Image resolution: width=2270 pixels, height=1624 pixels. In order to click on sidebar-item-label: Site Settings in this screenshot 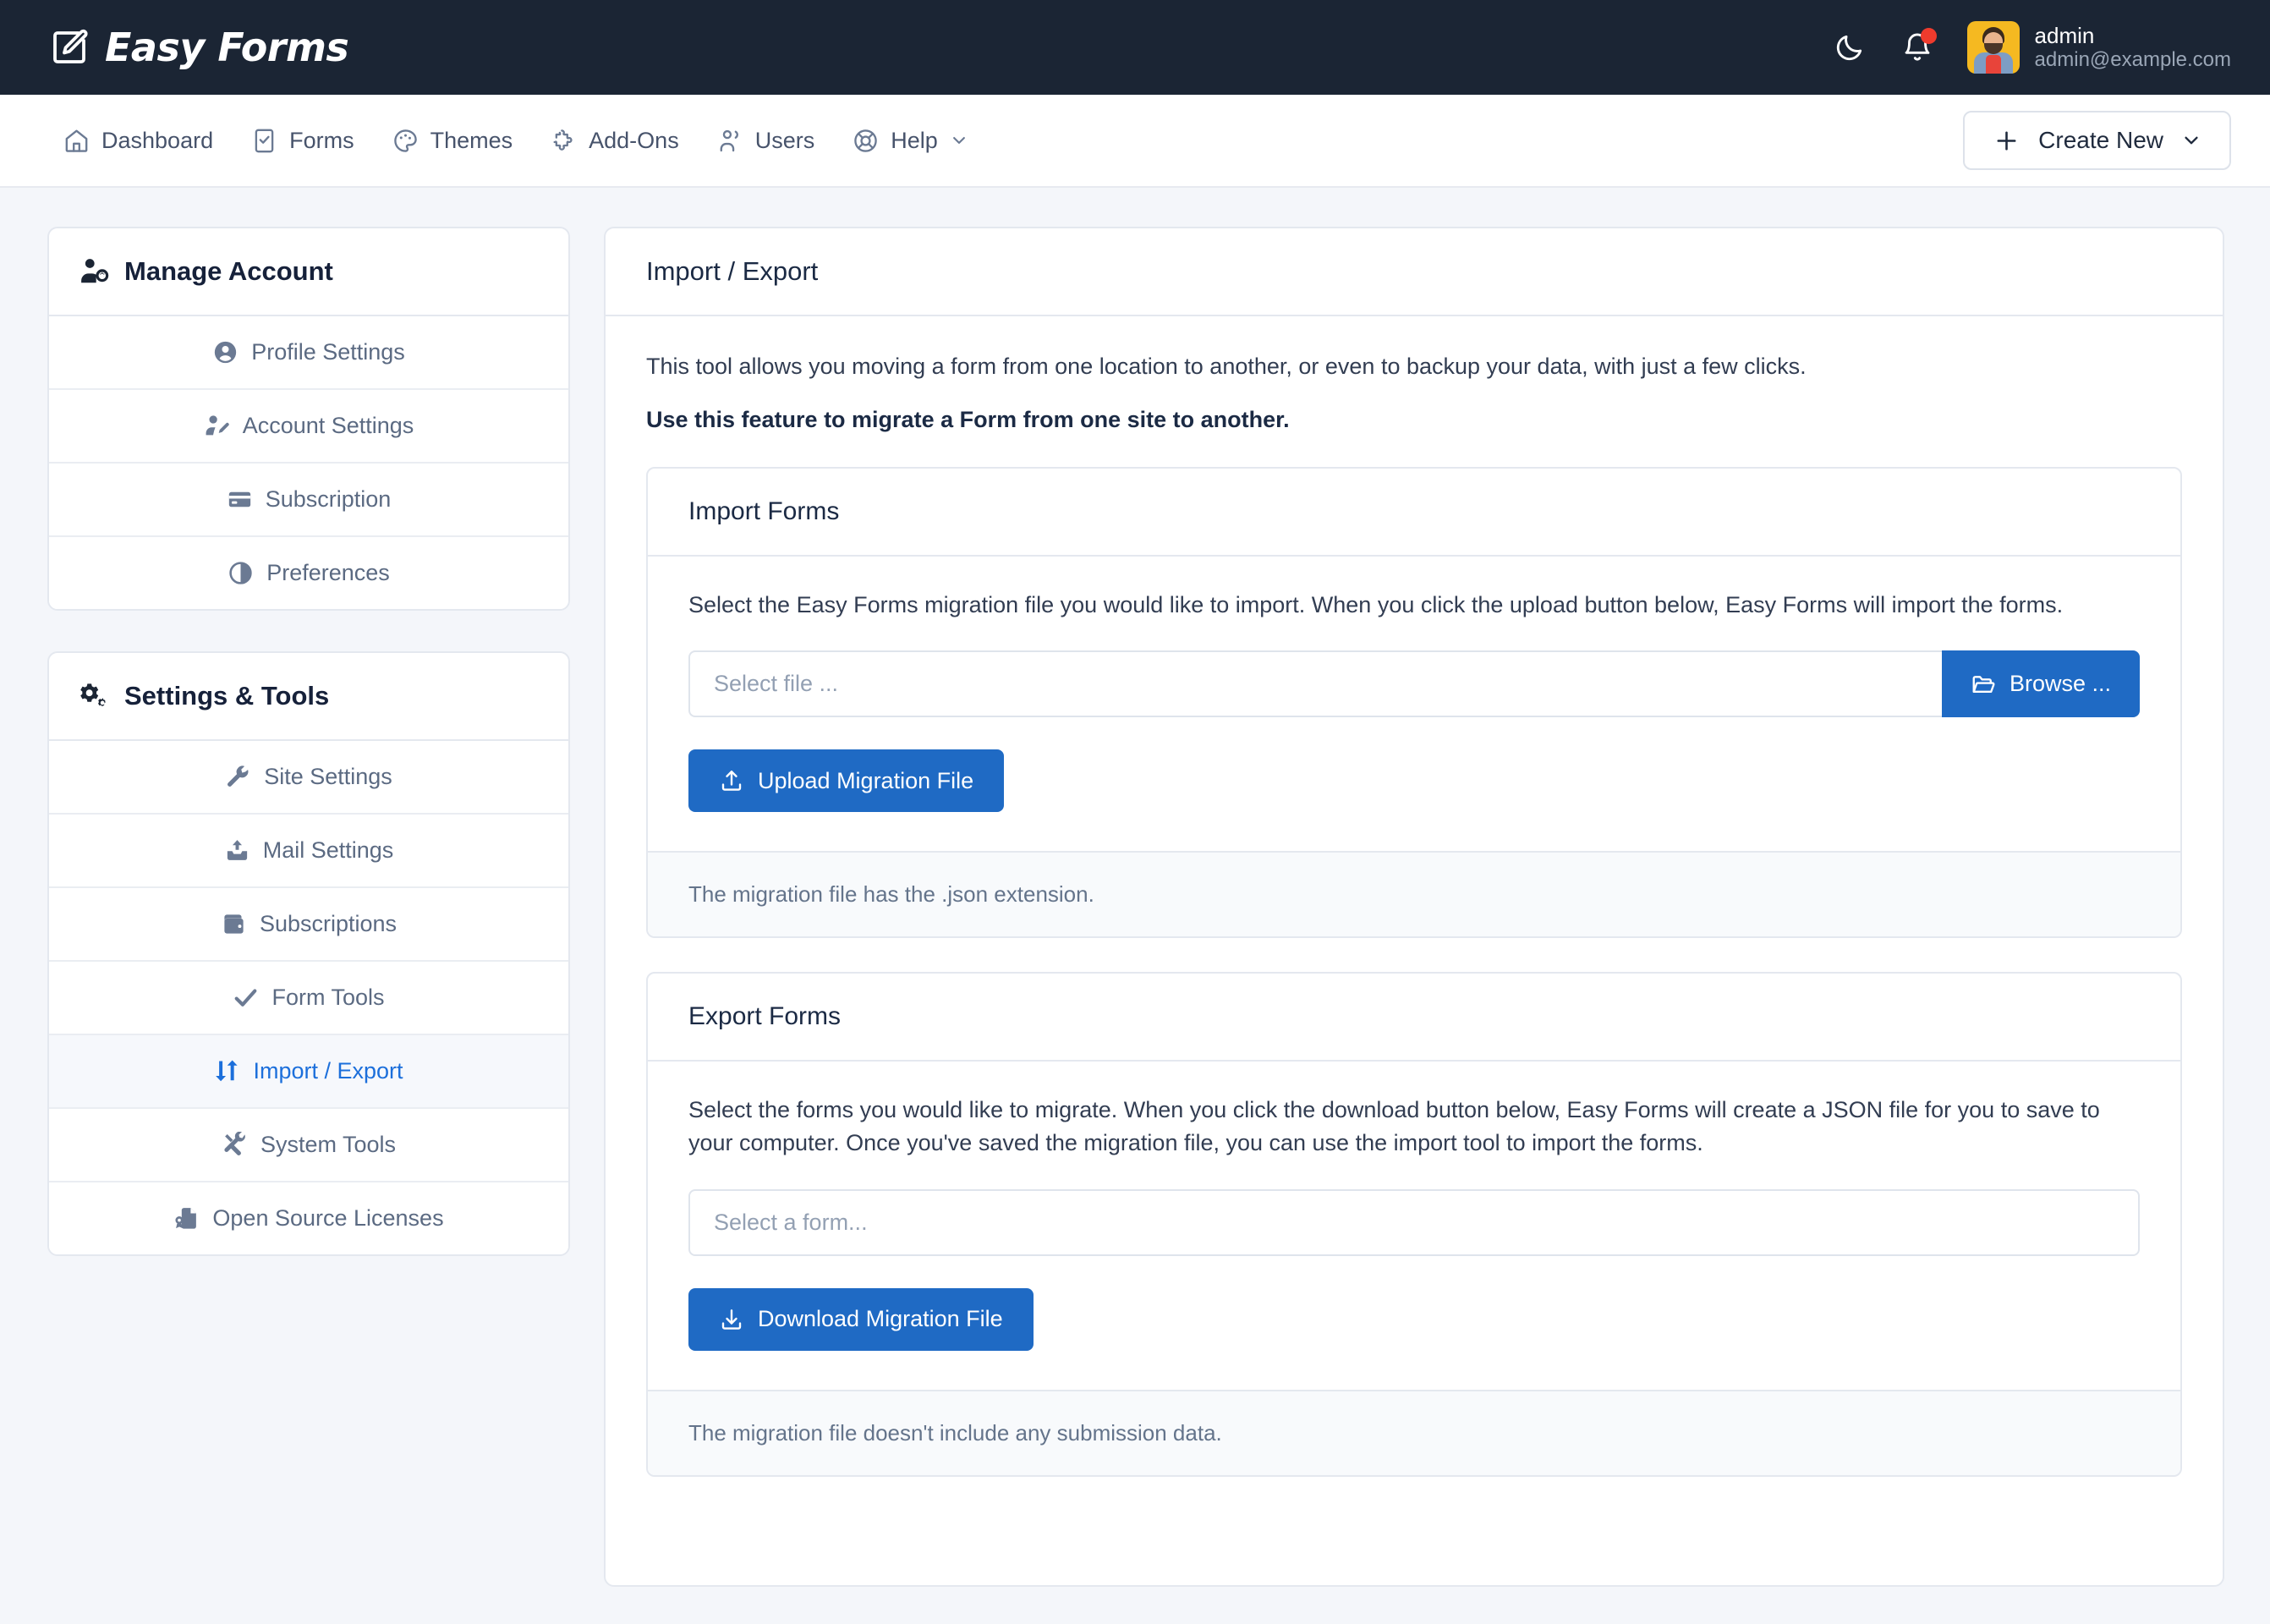, I will do `click(328, 776)`.